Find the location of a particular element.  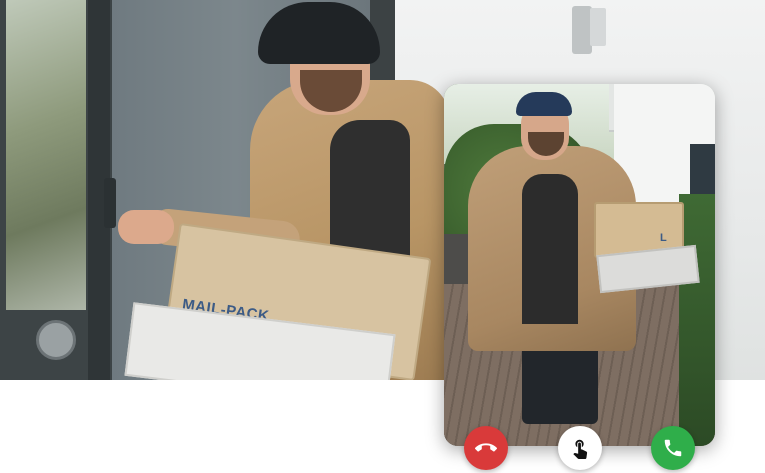

decline-call-button is located at coordinates (486, 448).